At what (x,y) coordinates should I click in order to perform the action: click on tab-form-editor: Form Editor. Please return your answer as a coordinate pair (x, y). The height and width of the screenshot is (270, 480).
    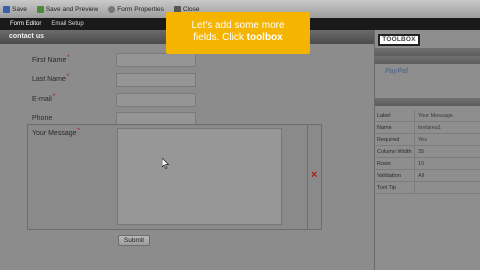
    Looking at the image, I should click on (25, 24).